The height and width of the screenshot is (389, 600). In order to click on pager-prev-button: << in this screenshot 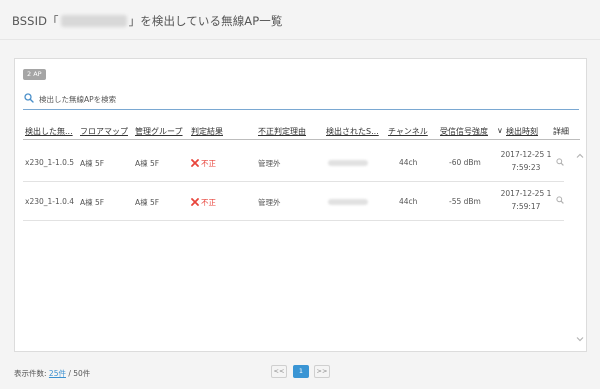, I will do `click(279, 371)`.